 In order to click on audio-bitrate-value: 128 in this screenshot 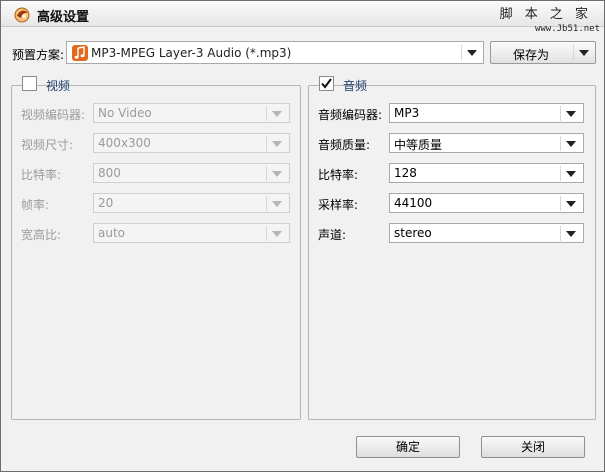, I will do `click(405, 173)`.